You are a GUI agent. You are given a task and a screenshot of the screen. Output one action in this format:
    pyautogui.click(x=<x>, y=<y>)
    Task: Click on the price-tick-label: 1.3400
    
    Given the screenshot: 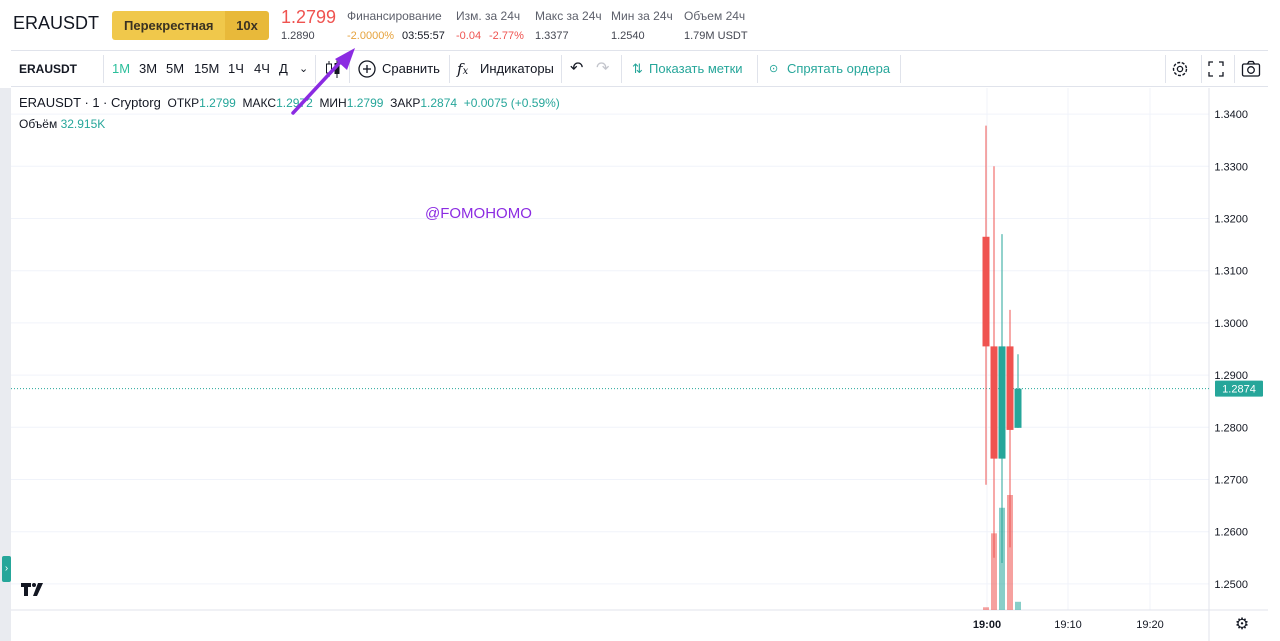 What is the action you would take?
    pyautogui.click(x=1231, y=115)
    